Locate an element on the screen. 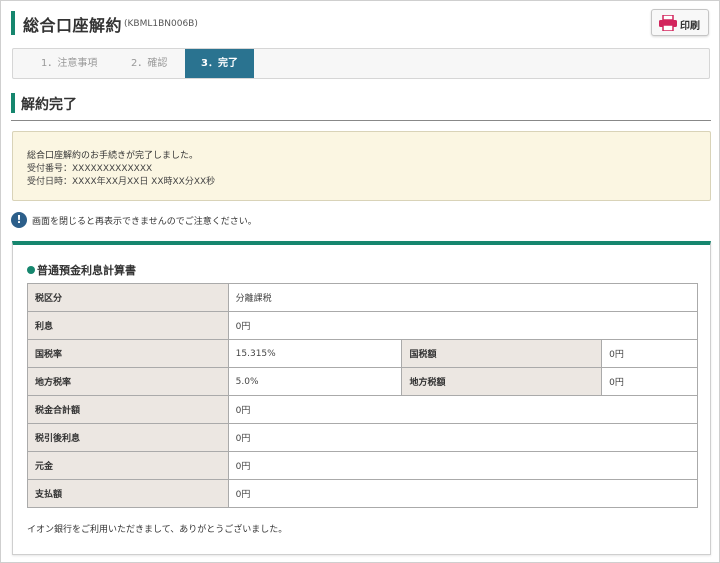 The image size is (720, 563). statement-title: 普通預金利息計算書 is located at coordinates (81, 270).